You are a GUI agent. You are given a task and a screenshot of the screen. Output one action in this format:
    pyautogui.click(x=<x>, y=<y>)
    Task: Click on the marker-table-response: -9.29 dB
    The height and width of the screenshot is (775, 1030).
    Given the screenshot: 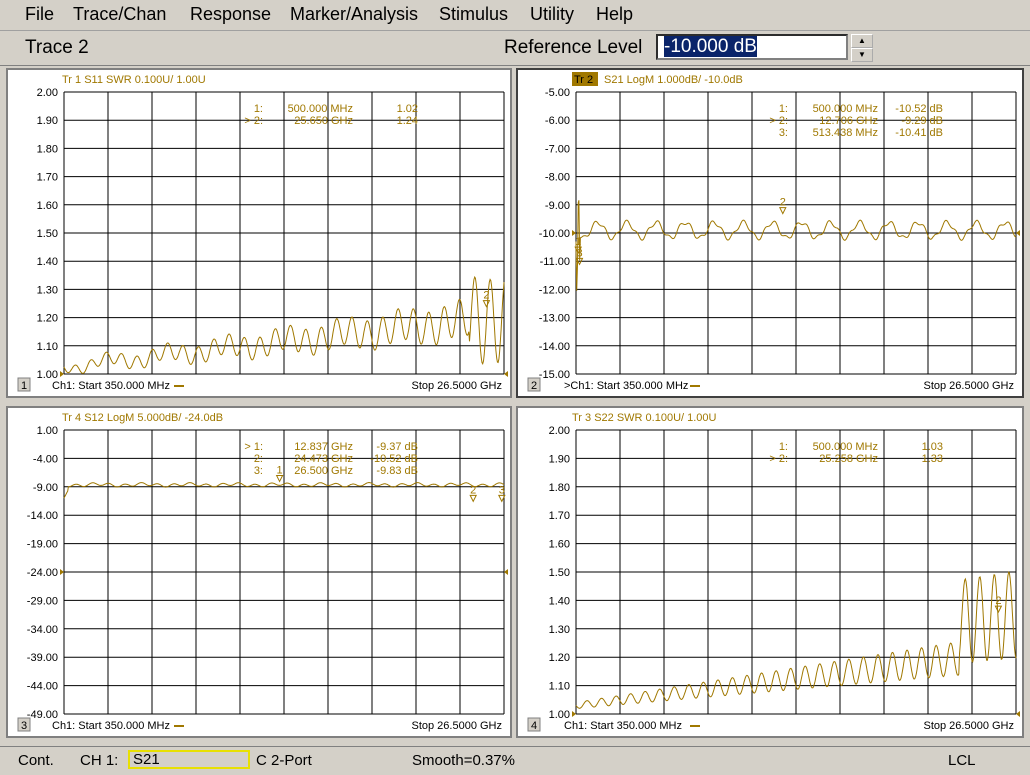 What is the action you would take?
    pyautogui.click(x=922, y=121)
    